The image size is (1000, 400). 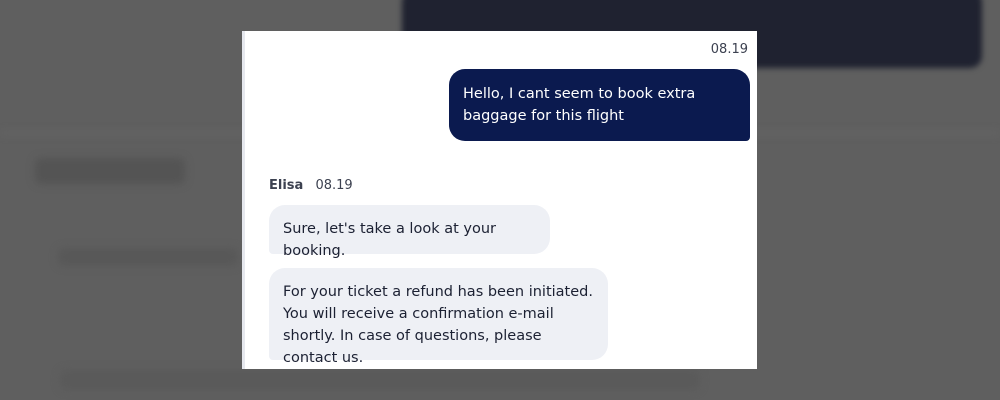 I want to click on agent-message-bubble: Sure, let's take a look at your booking., so click(x=409, y=232).